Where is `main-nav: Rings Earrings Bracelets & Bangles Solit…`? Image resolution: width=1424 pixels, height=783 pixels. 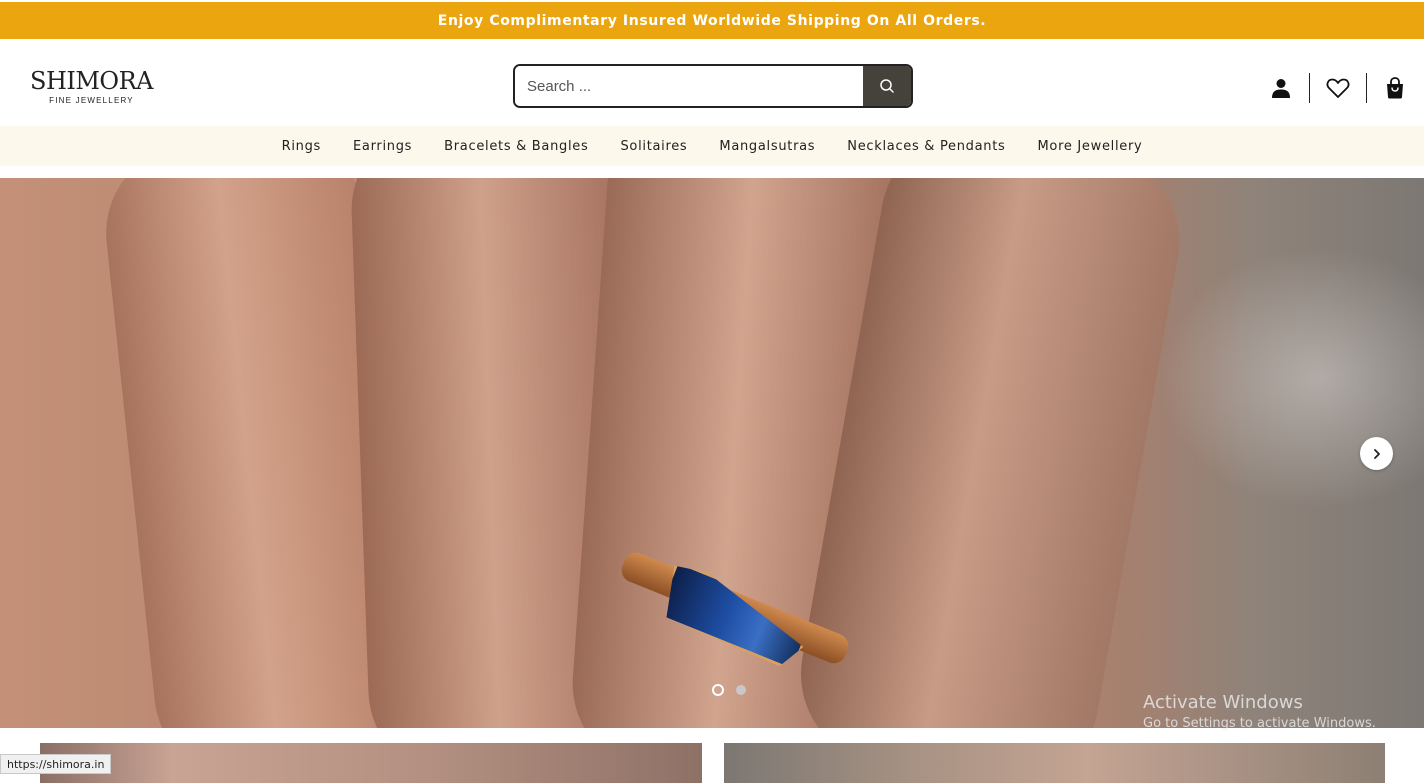 main-nav: Rings Earrings Bracelets & Bangles Solit… is located at coordinates (712, 146).